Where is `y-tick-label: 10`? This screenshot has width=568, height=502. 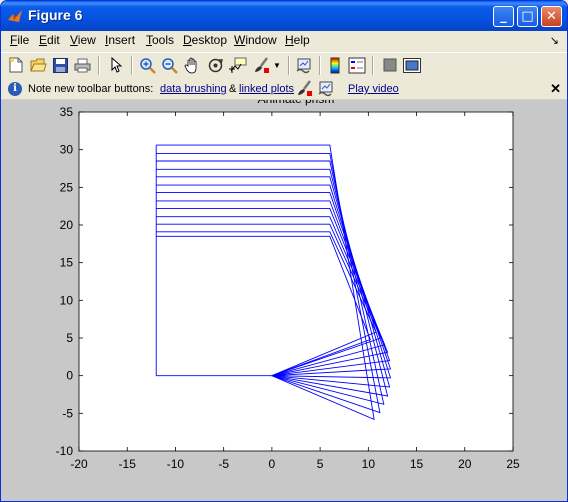 y-tick-label: 10 is located at coordinates (67, 300).